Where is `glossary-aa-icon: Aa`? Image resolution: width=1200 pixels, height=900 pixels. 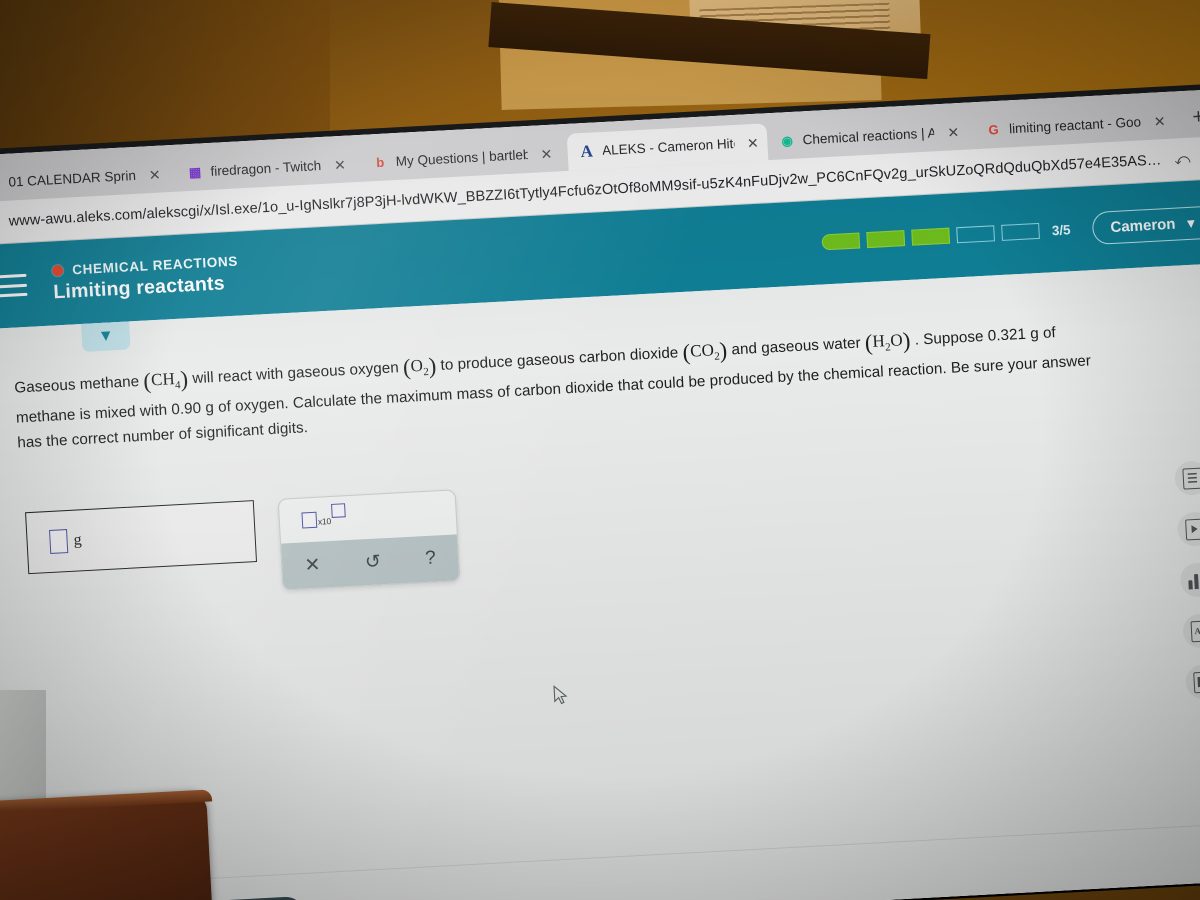
glossary-aa-icon: Aa is located at coordinates (1191, 631).